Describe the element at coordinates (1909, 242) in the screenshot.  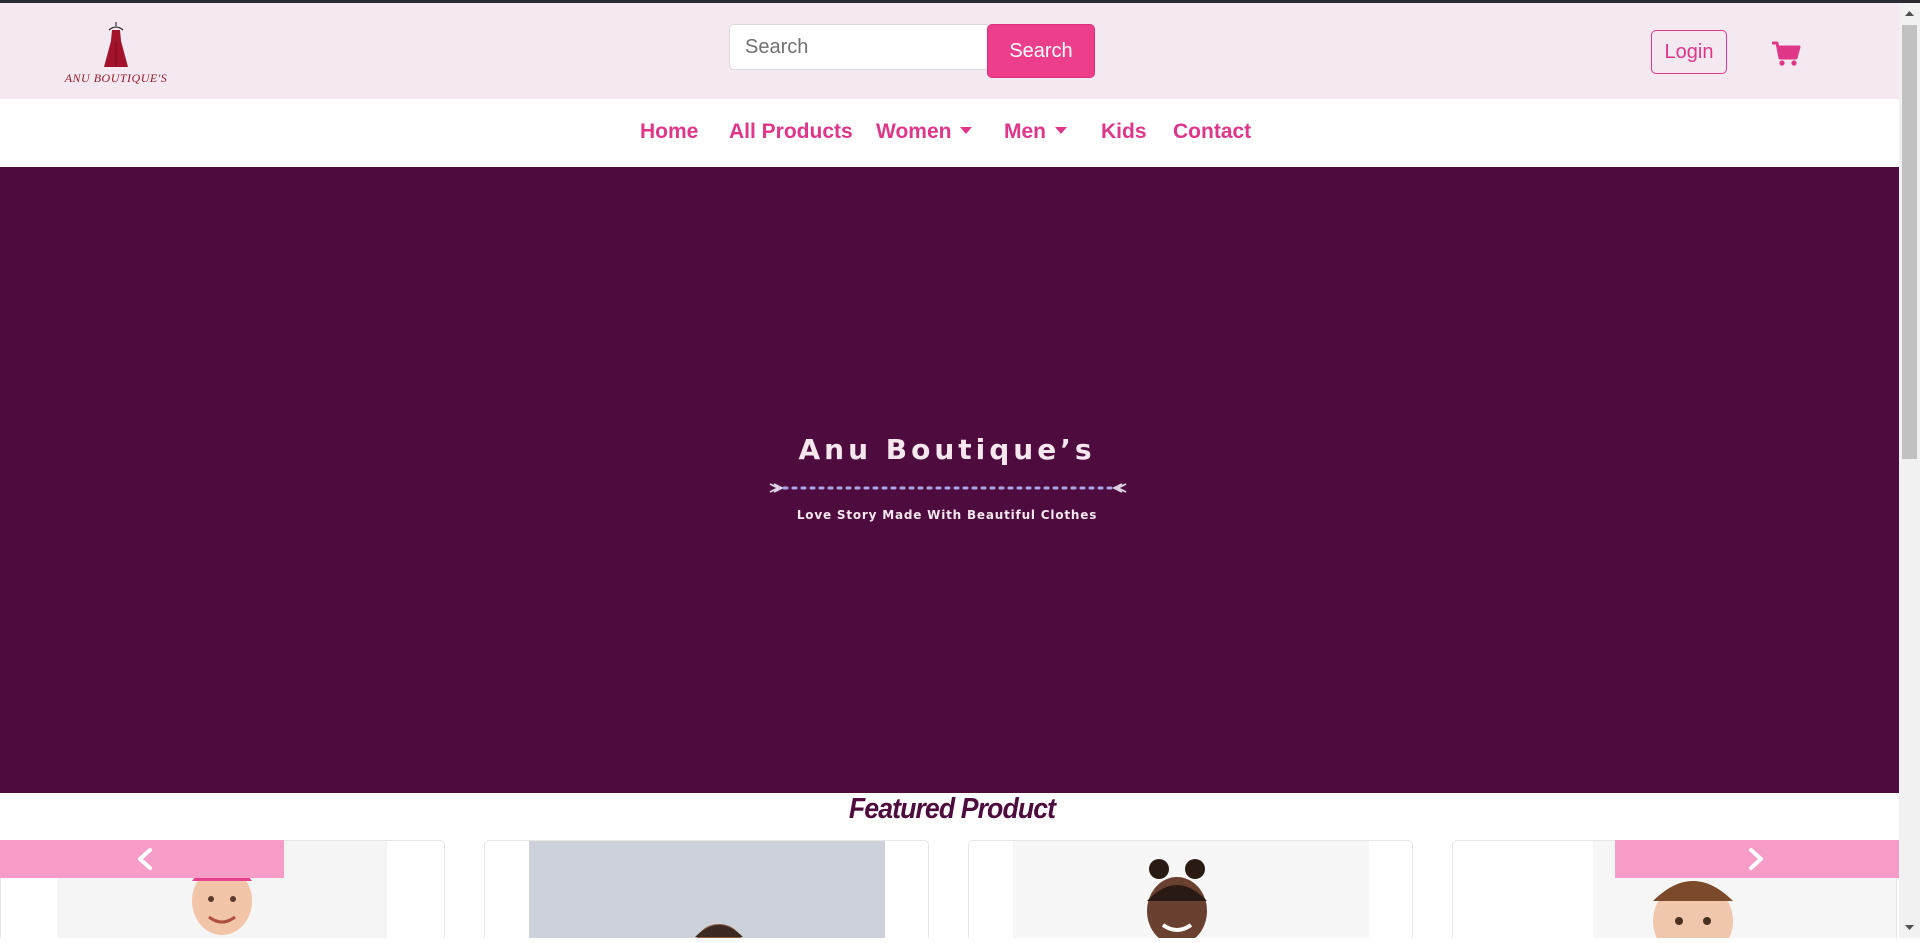
I see `scrollbar-thumb` at that location.